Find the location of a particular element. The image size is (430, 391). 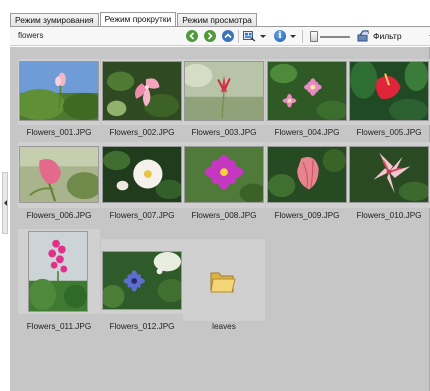

thumbnail-size-slider-track is located at coordinates (335, 37).